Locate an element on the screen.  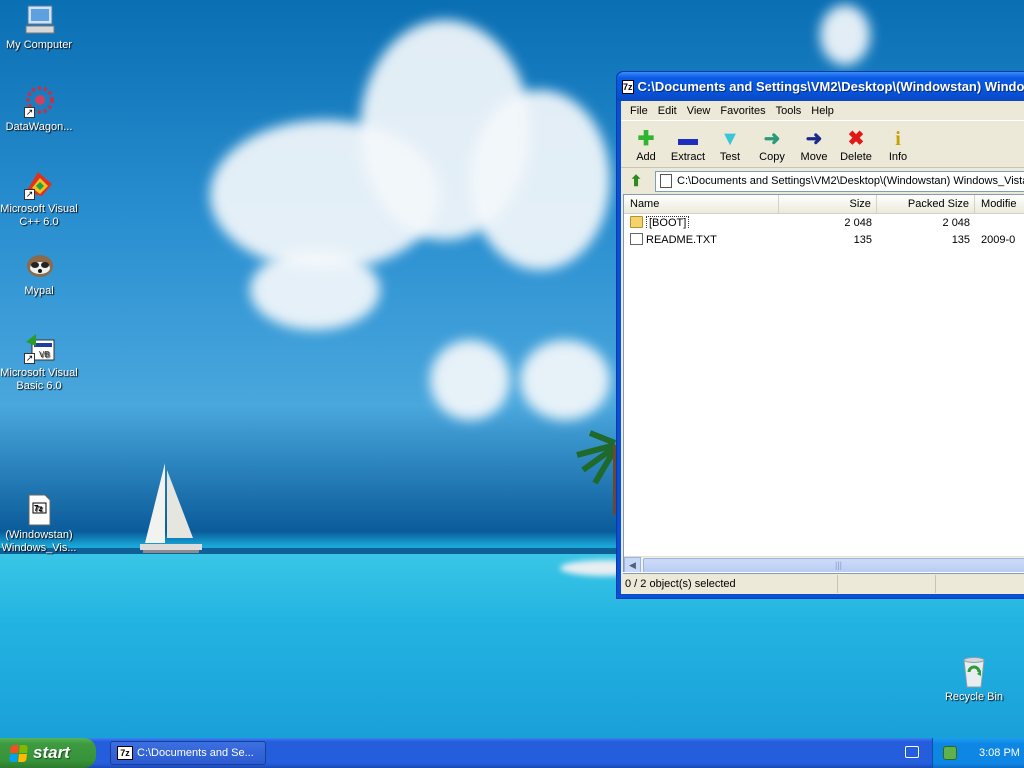
table-row: README.TXT 135 135 2009-0 is located at coordinates (824, 239).